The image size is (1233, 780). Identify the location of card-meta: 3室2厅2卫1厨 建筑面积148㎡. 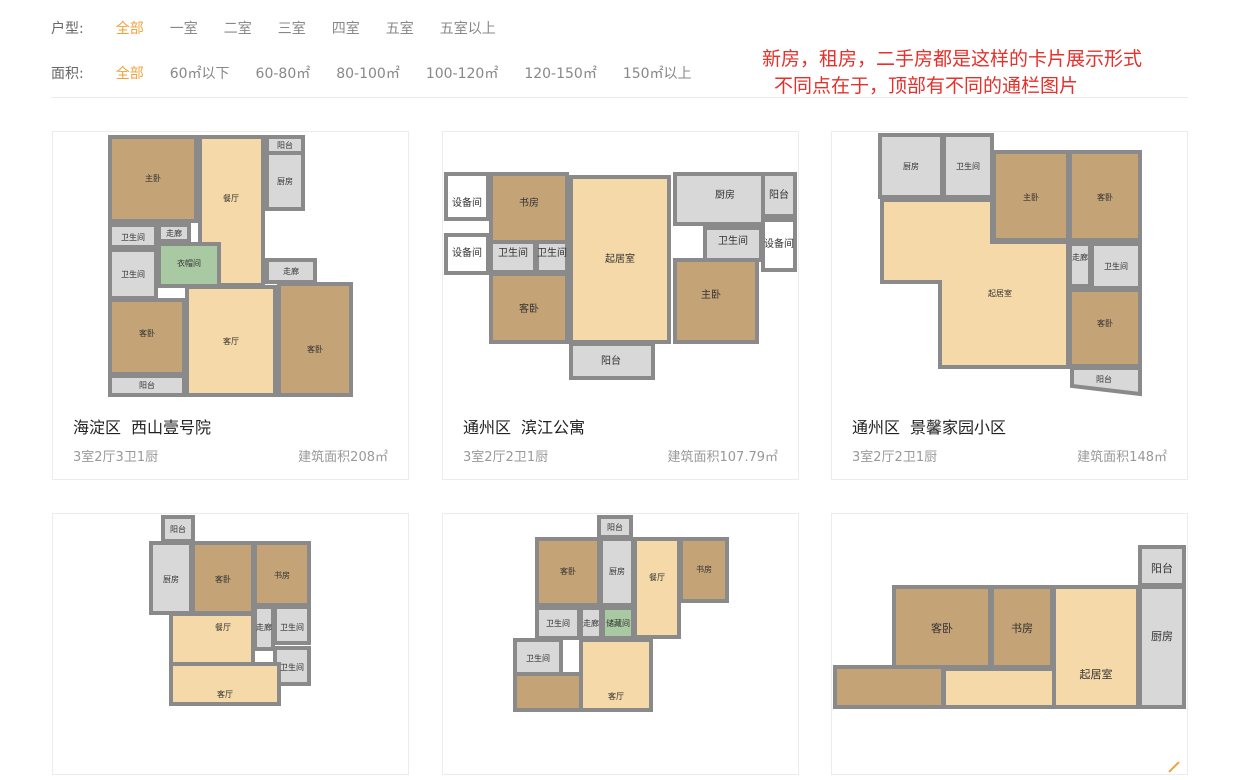
(1009, 455).